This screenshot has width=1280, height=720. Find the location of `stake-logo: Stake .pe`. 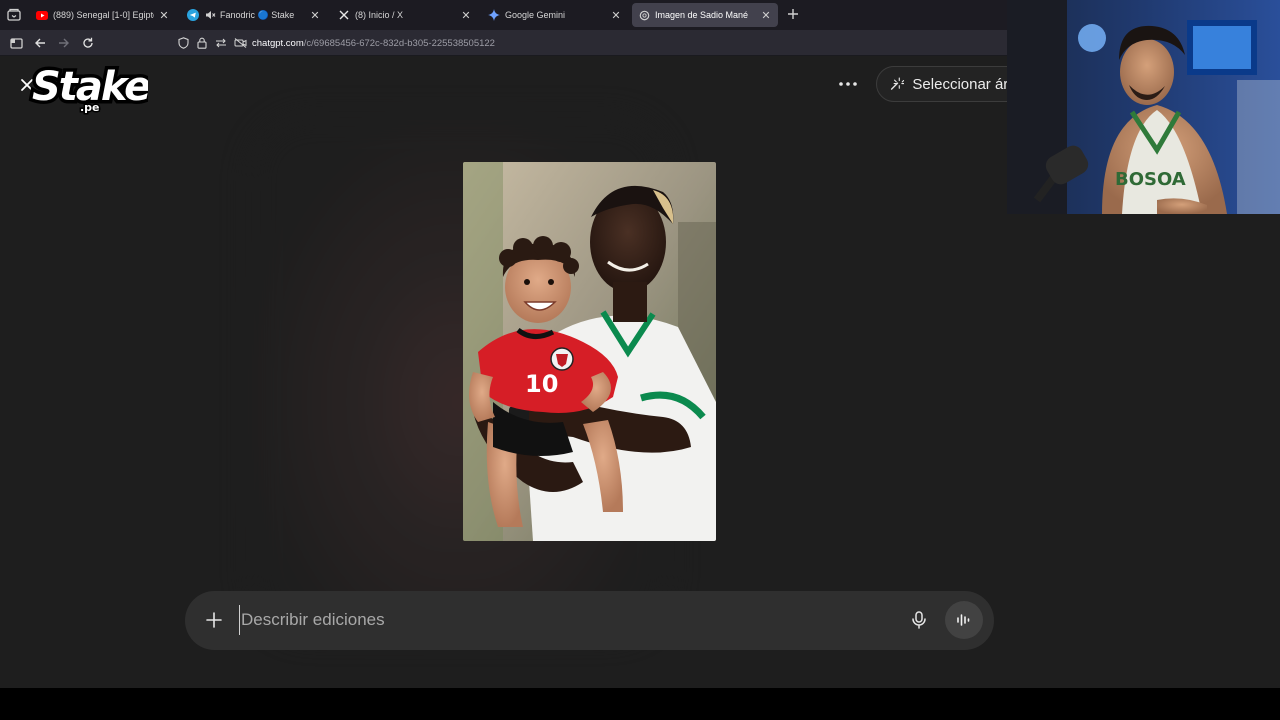

stake-logo: Stake .pe is located at coordinates (89, 88).